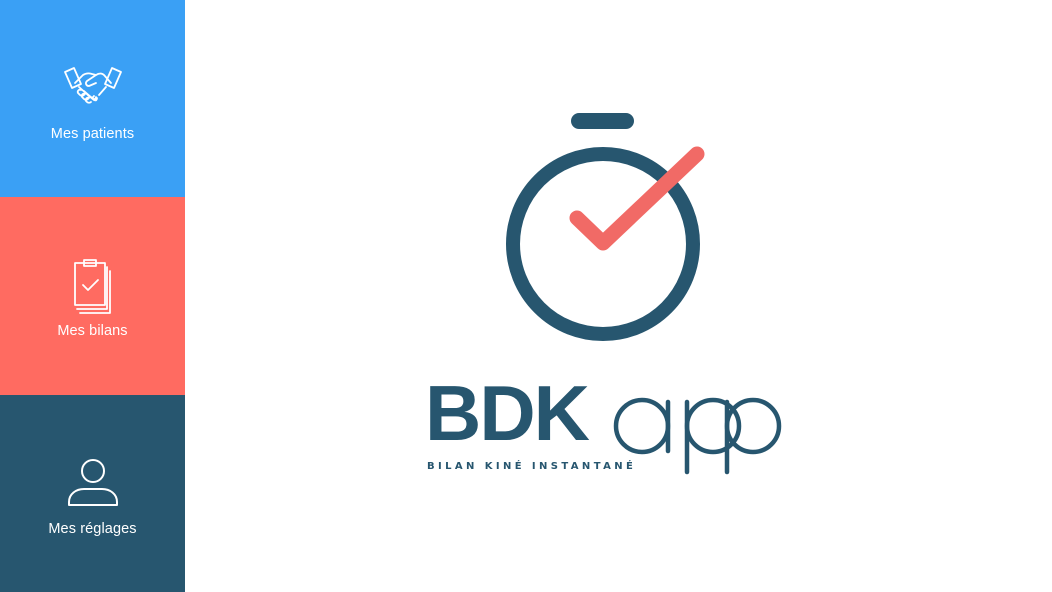 This screenshot has width=1052, height=592. I want to click on logo-wordmark-bold: BDK, so click(507, 413).